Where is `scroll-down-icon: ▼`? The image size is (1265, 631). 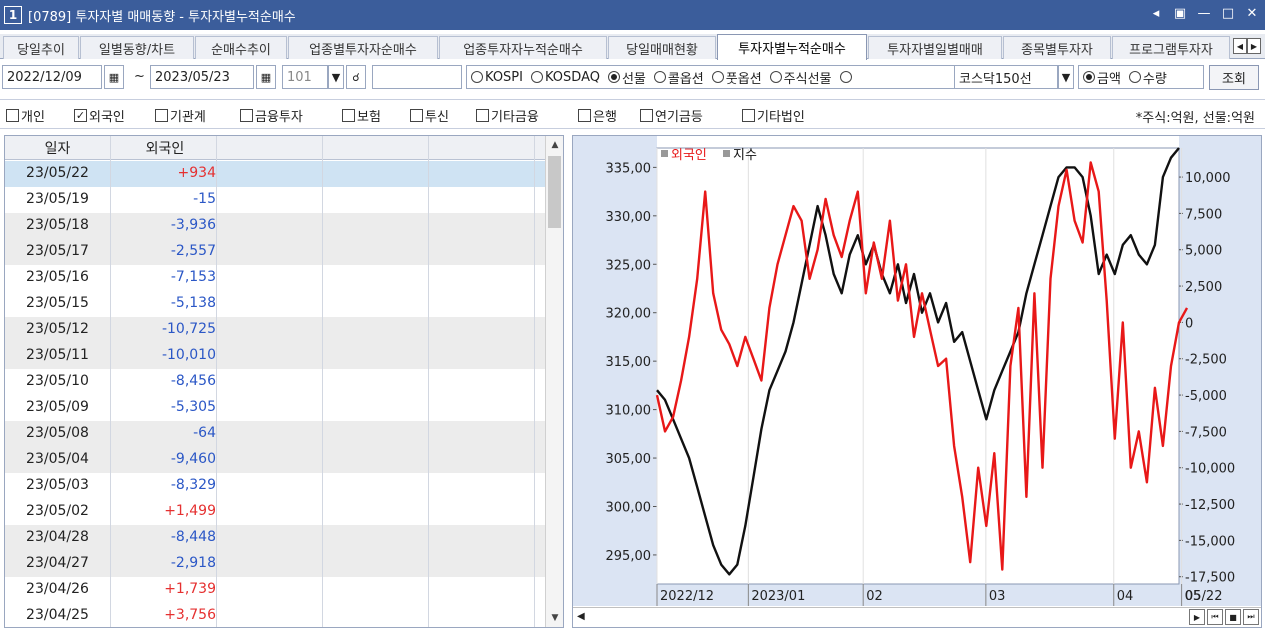
scroll-down-icon: ▼ is located at coordinates (554, 618).